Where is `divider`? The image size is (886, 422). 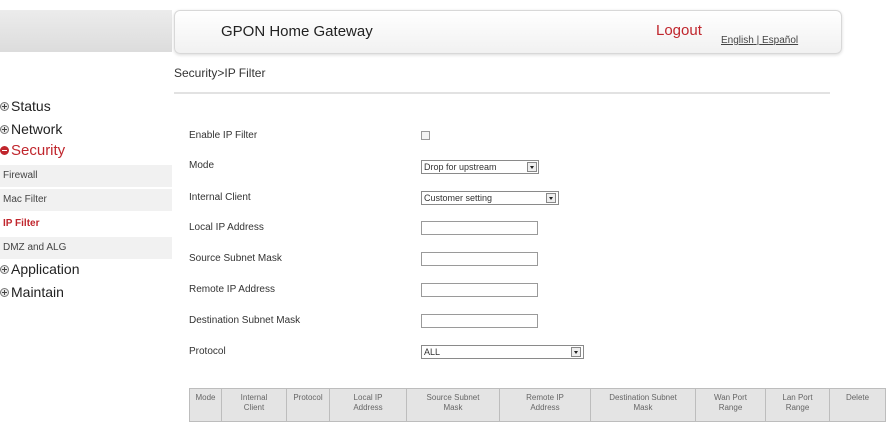
divider is located at coordinates (502, 93).